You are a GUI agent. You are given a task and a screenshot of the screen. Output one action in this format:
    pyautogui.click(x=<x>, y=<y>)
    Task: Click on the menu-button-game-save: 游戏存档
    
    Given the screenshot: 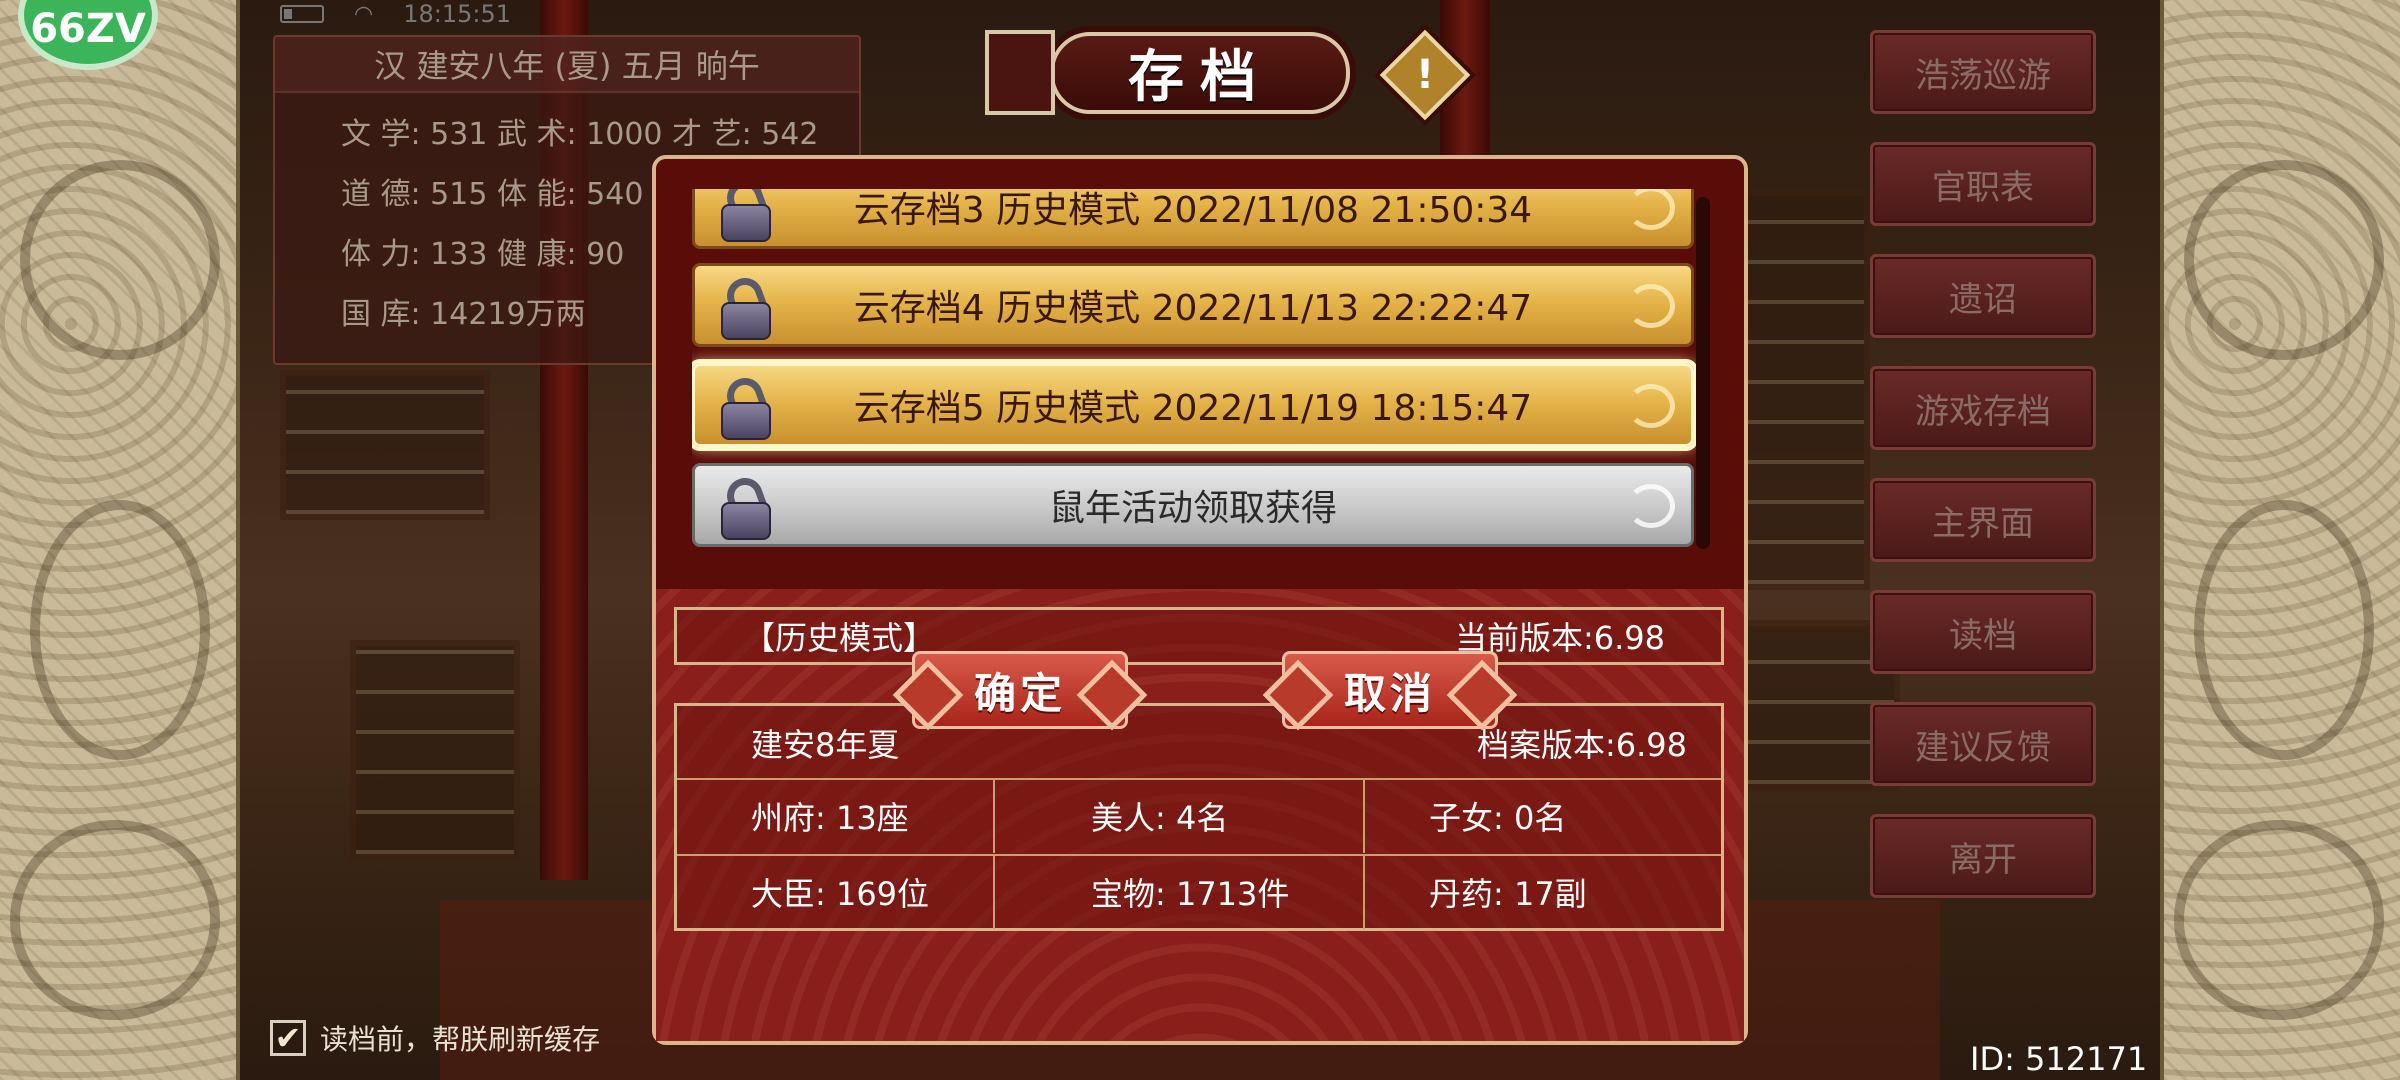 What is the action you would take?
    pyautogui.click(x=1983, y=408)
    